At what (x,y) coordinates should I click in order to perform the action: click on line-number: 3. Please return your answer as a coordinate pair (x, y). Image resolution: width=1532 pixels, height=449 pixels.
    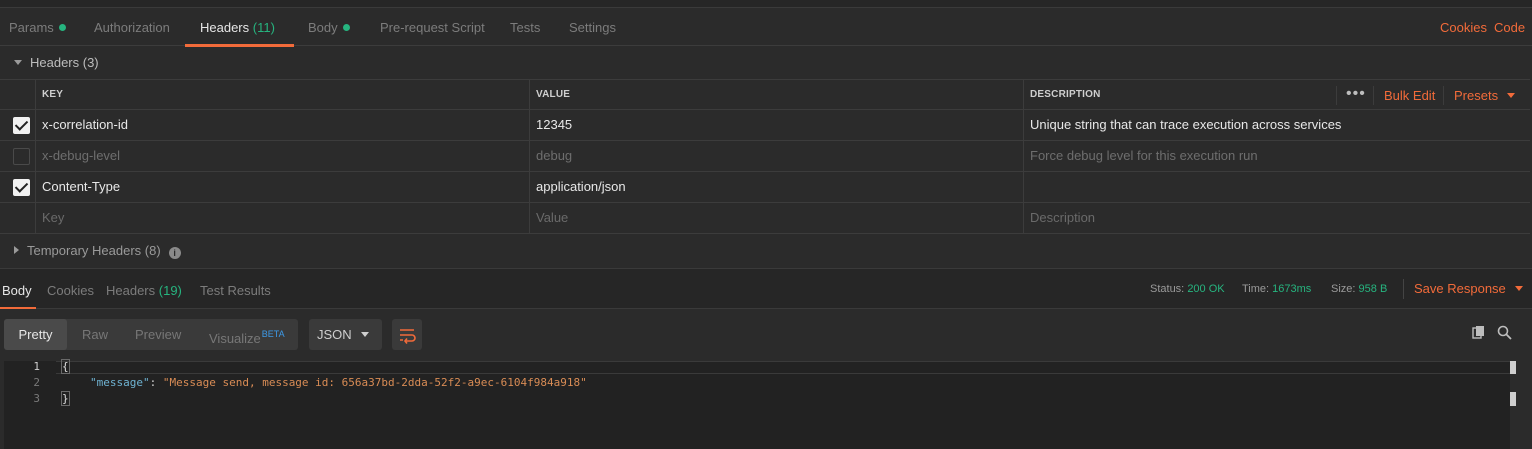
    Looking at the image, I should click on (36, 398).